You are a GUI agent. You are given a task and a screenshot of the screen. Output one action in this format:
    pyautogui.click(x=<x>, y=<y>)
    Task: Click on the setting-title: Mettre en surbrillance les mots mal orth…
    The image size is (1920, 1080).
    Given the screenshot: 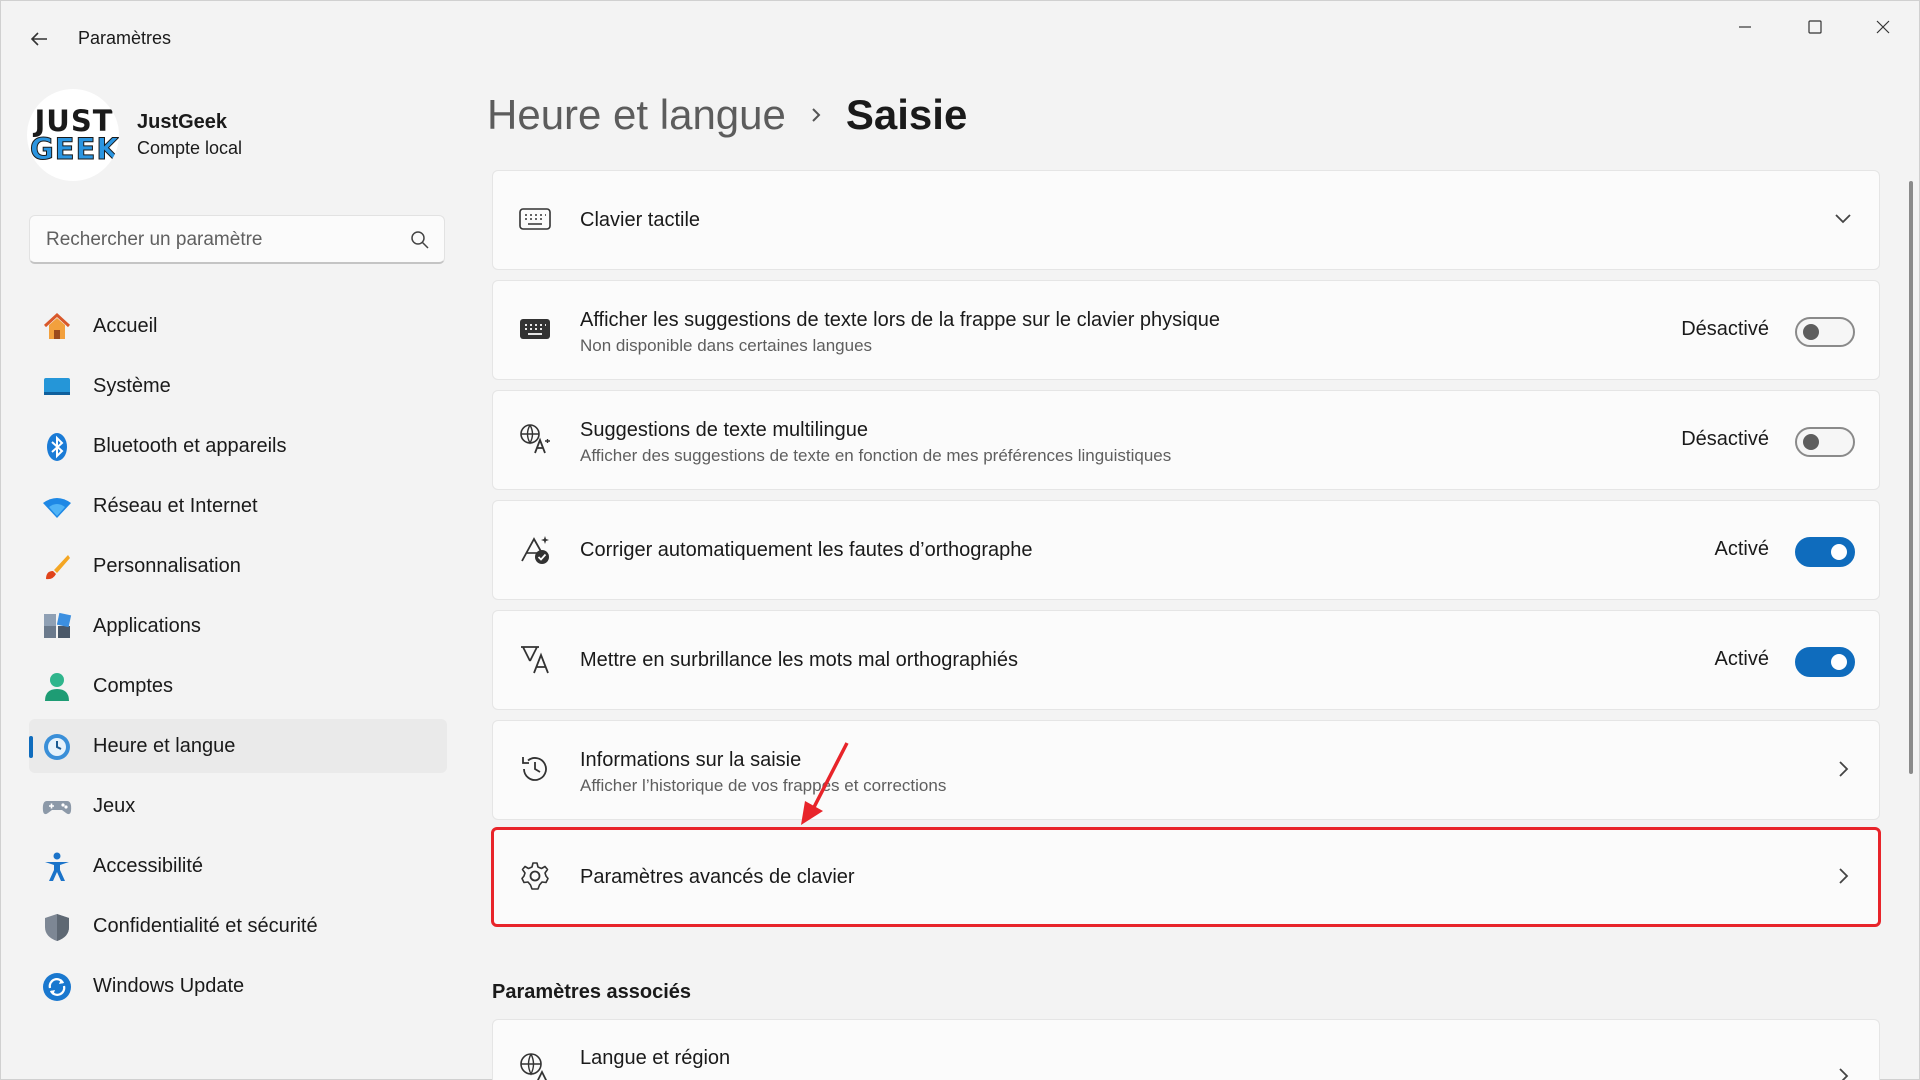 What is the action you would take?
    pyautogui.click(x=799, y=660)
    